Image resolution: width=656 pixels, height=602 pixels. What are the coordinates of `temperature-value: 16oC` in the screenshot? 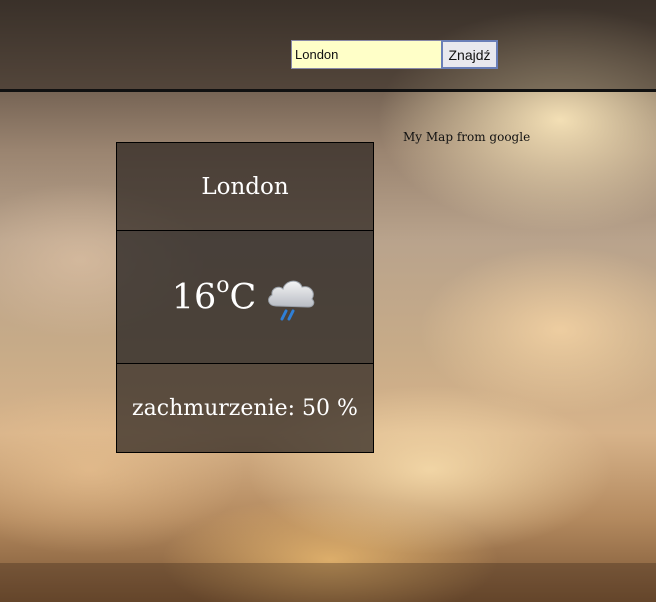 It's located at (214, 295).